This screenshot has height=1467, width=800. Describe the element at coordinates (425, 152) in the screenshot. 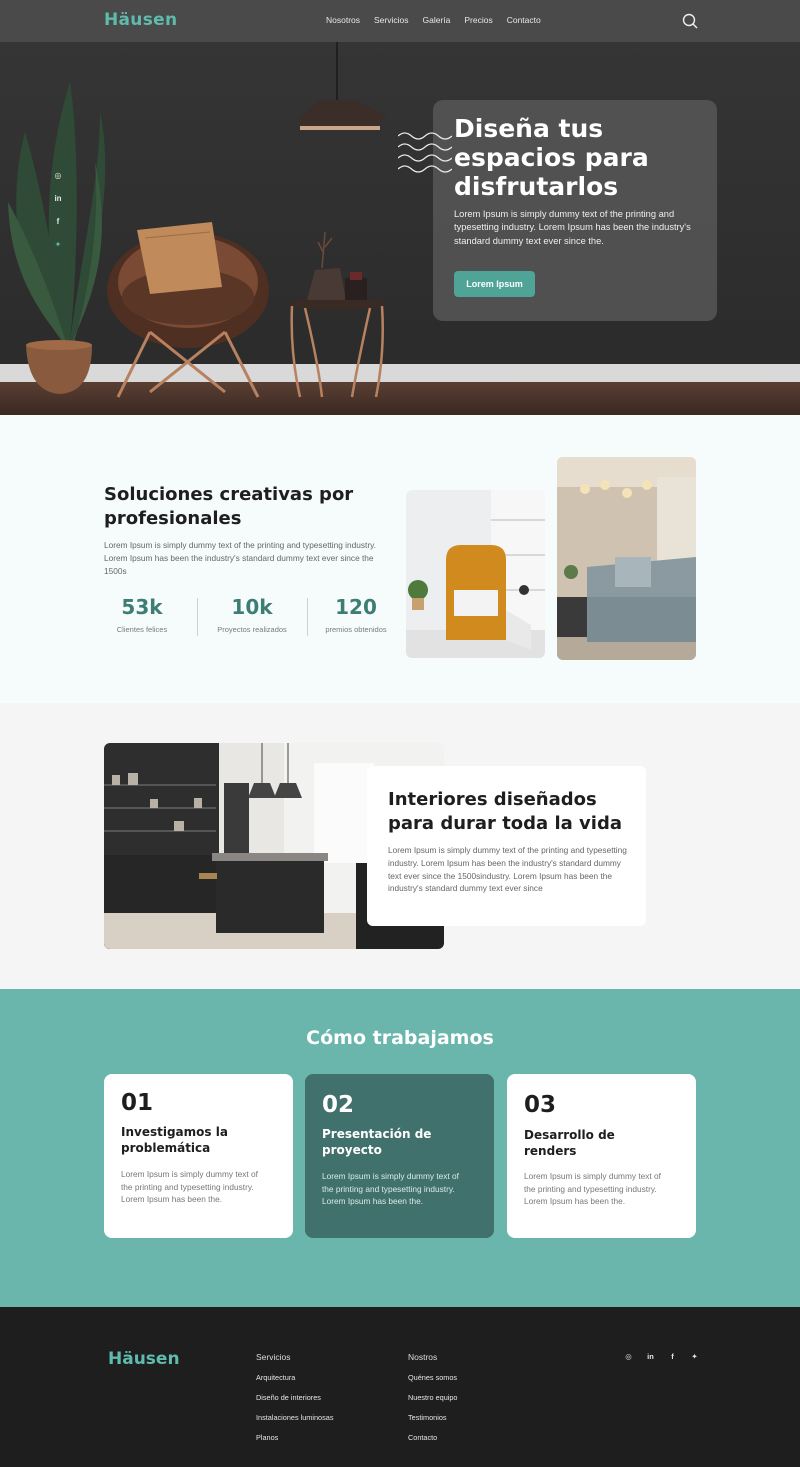

I see `waves-decoration-icon` at that location.